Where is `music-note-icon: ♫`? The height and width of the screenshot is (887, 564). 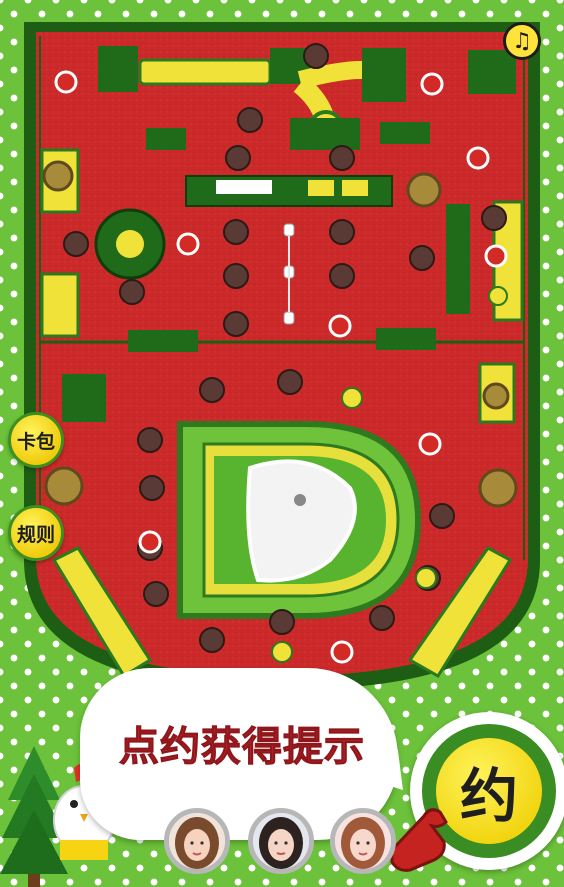 music-note-icon: ♫ is located at coordinates (522, 41).